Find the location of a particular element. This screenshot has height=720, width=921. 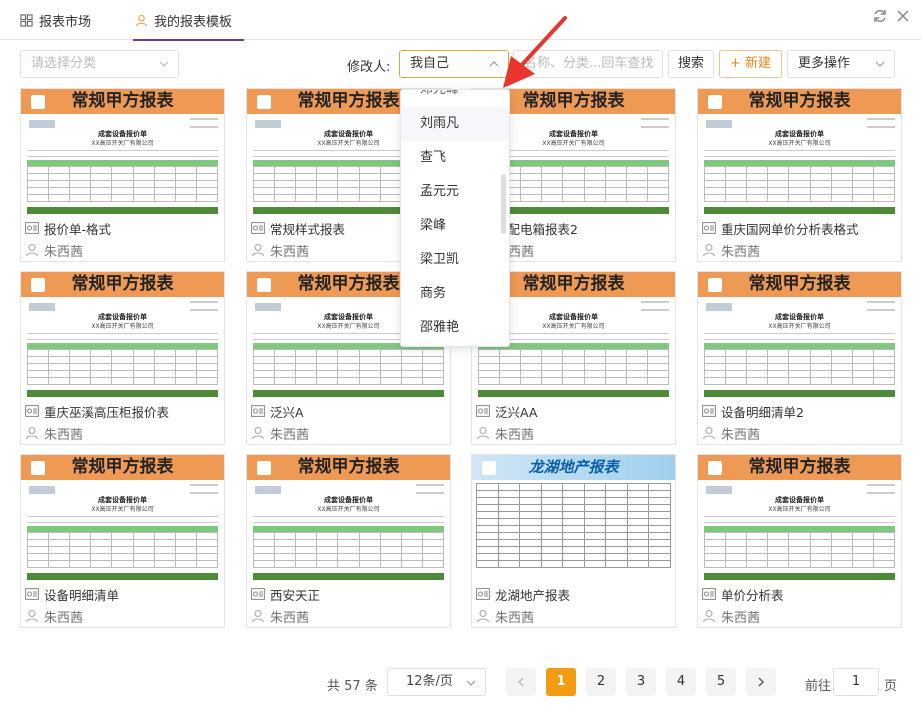

refresh-icon is located at coordinates (880, 16).